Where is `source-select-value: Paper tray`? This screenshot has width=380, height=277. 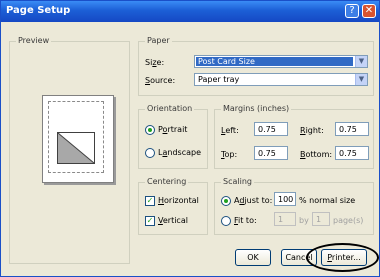 source-select-value: Paper tray is located at coordinates (219, 79).